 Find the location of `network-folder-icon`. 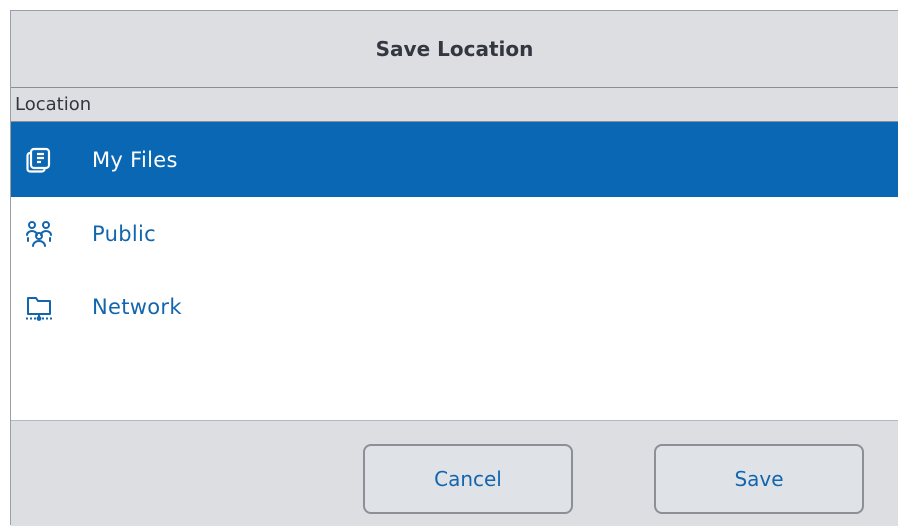

network-folder-icon is located at coordinates (39, 307).